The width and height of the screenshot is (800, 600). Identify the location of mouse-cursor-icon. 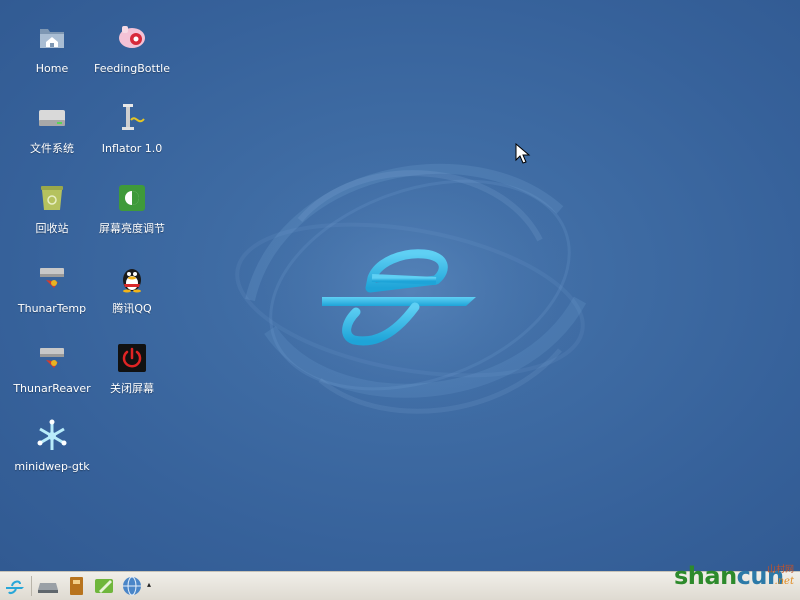
(523, 153).